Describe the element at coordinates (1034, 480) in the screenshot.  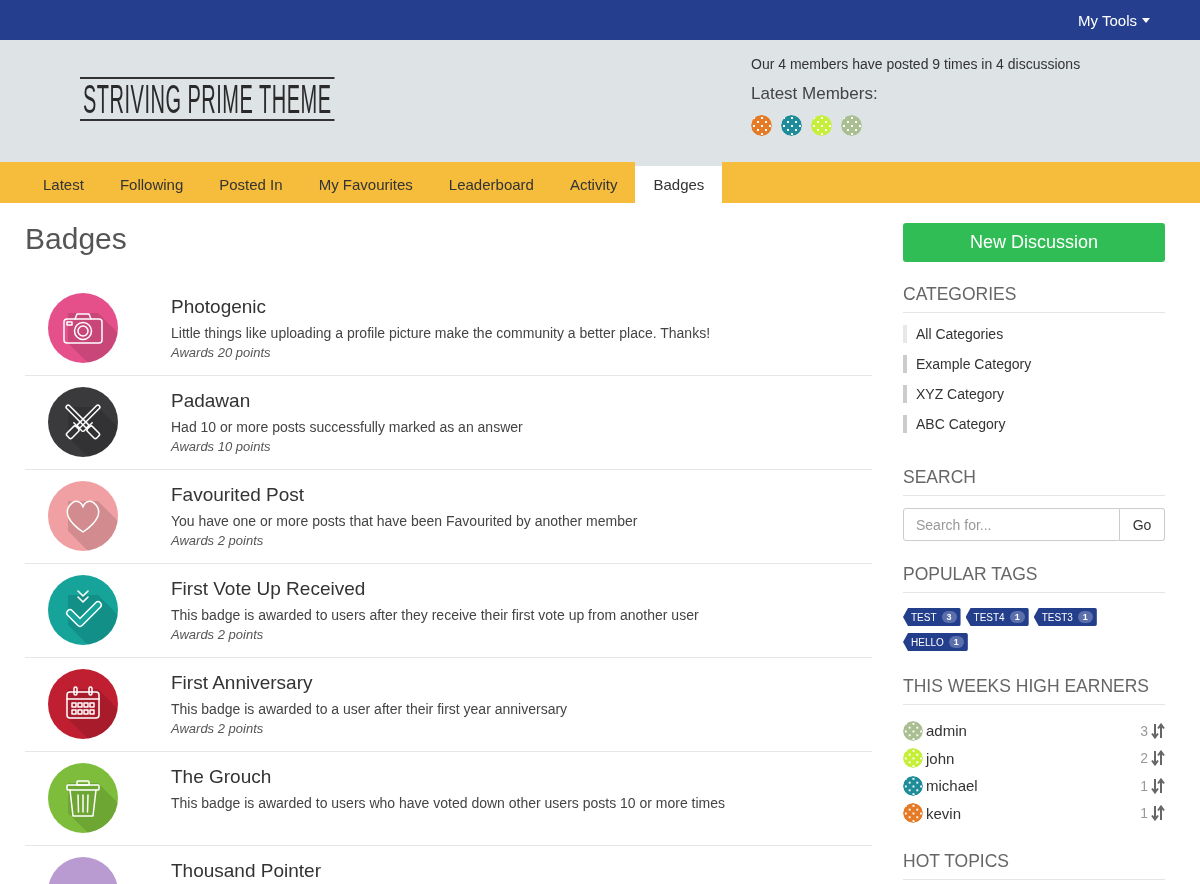
I see `section-heading: SEARCH` at that location.